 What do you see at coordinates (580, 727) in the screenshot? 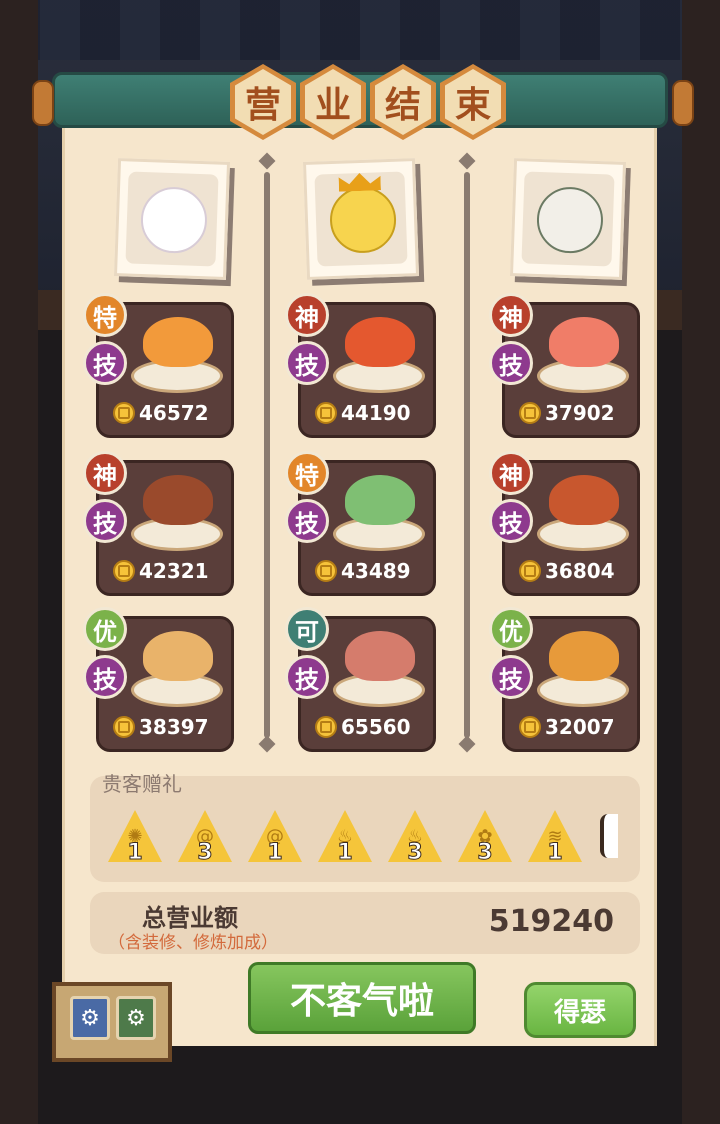
I see `dish-earnings-value: 32007` at bounding box center [580, 727].